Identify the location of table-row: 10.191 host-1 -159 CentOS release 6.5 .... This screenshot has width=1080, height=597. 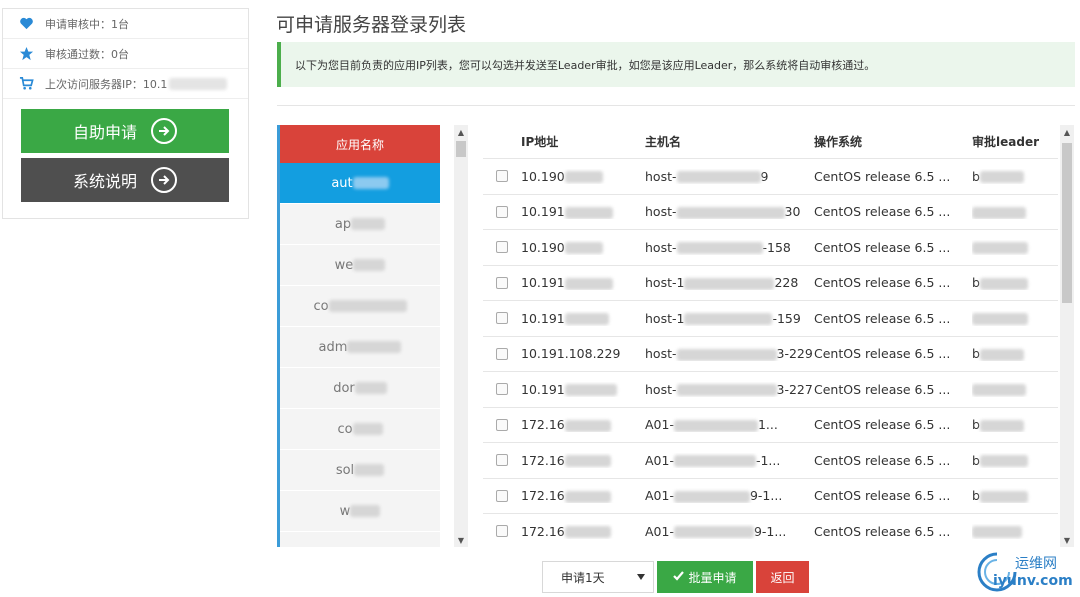
(770, 318).